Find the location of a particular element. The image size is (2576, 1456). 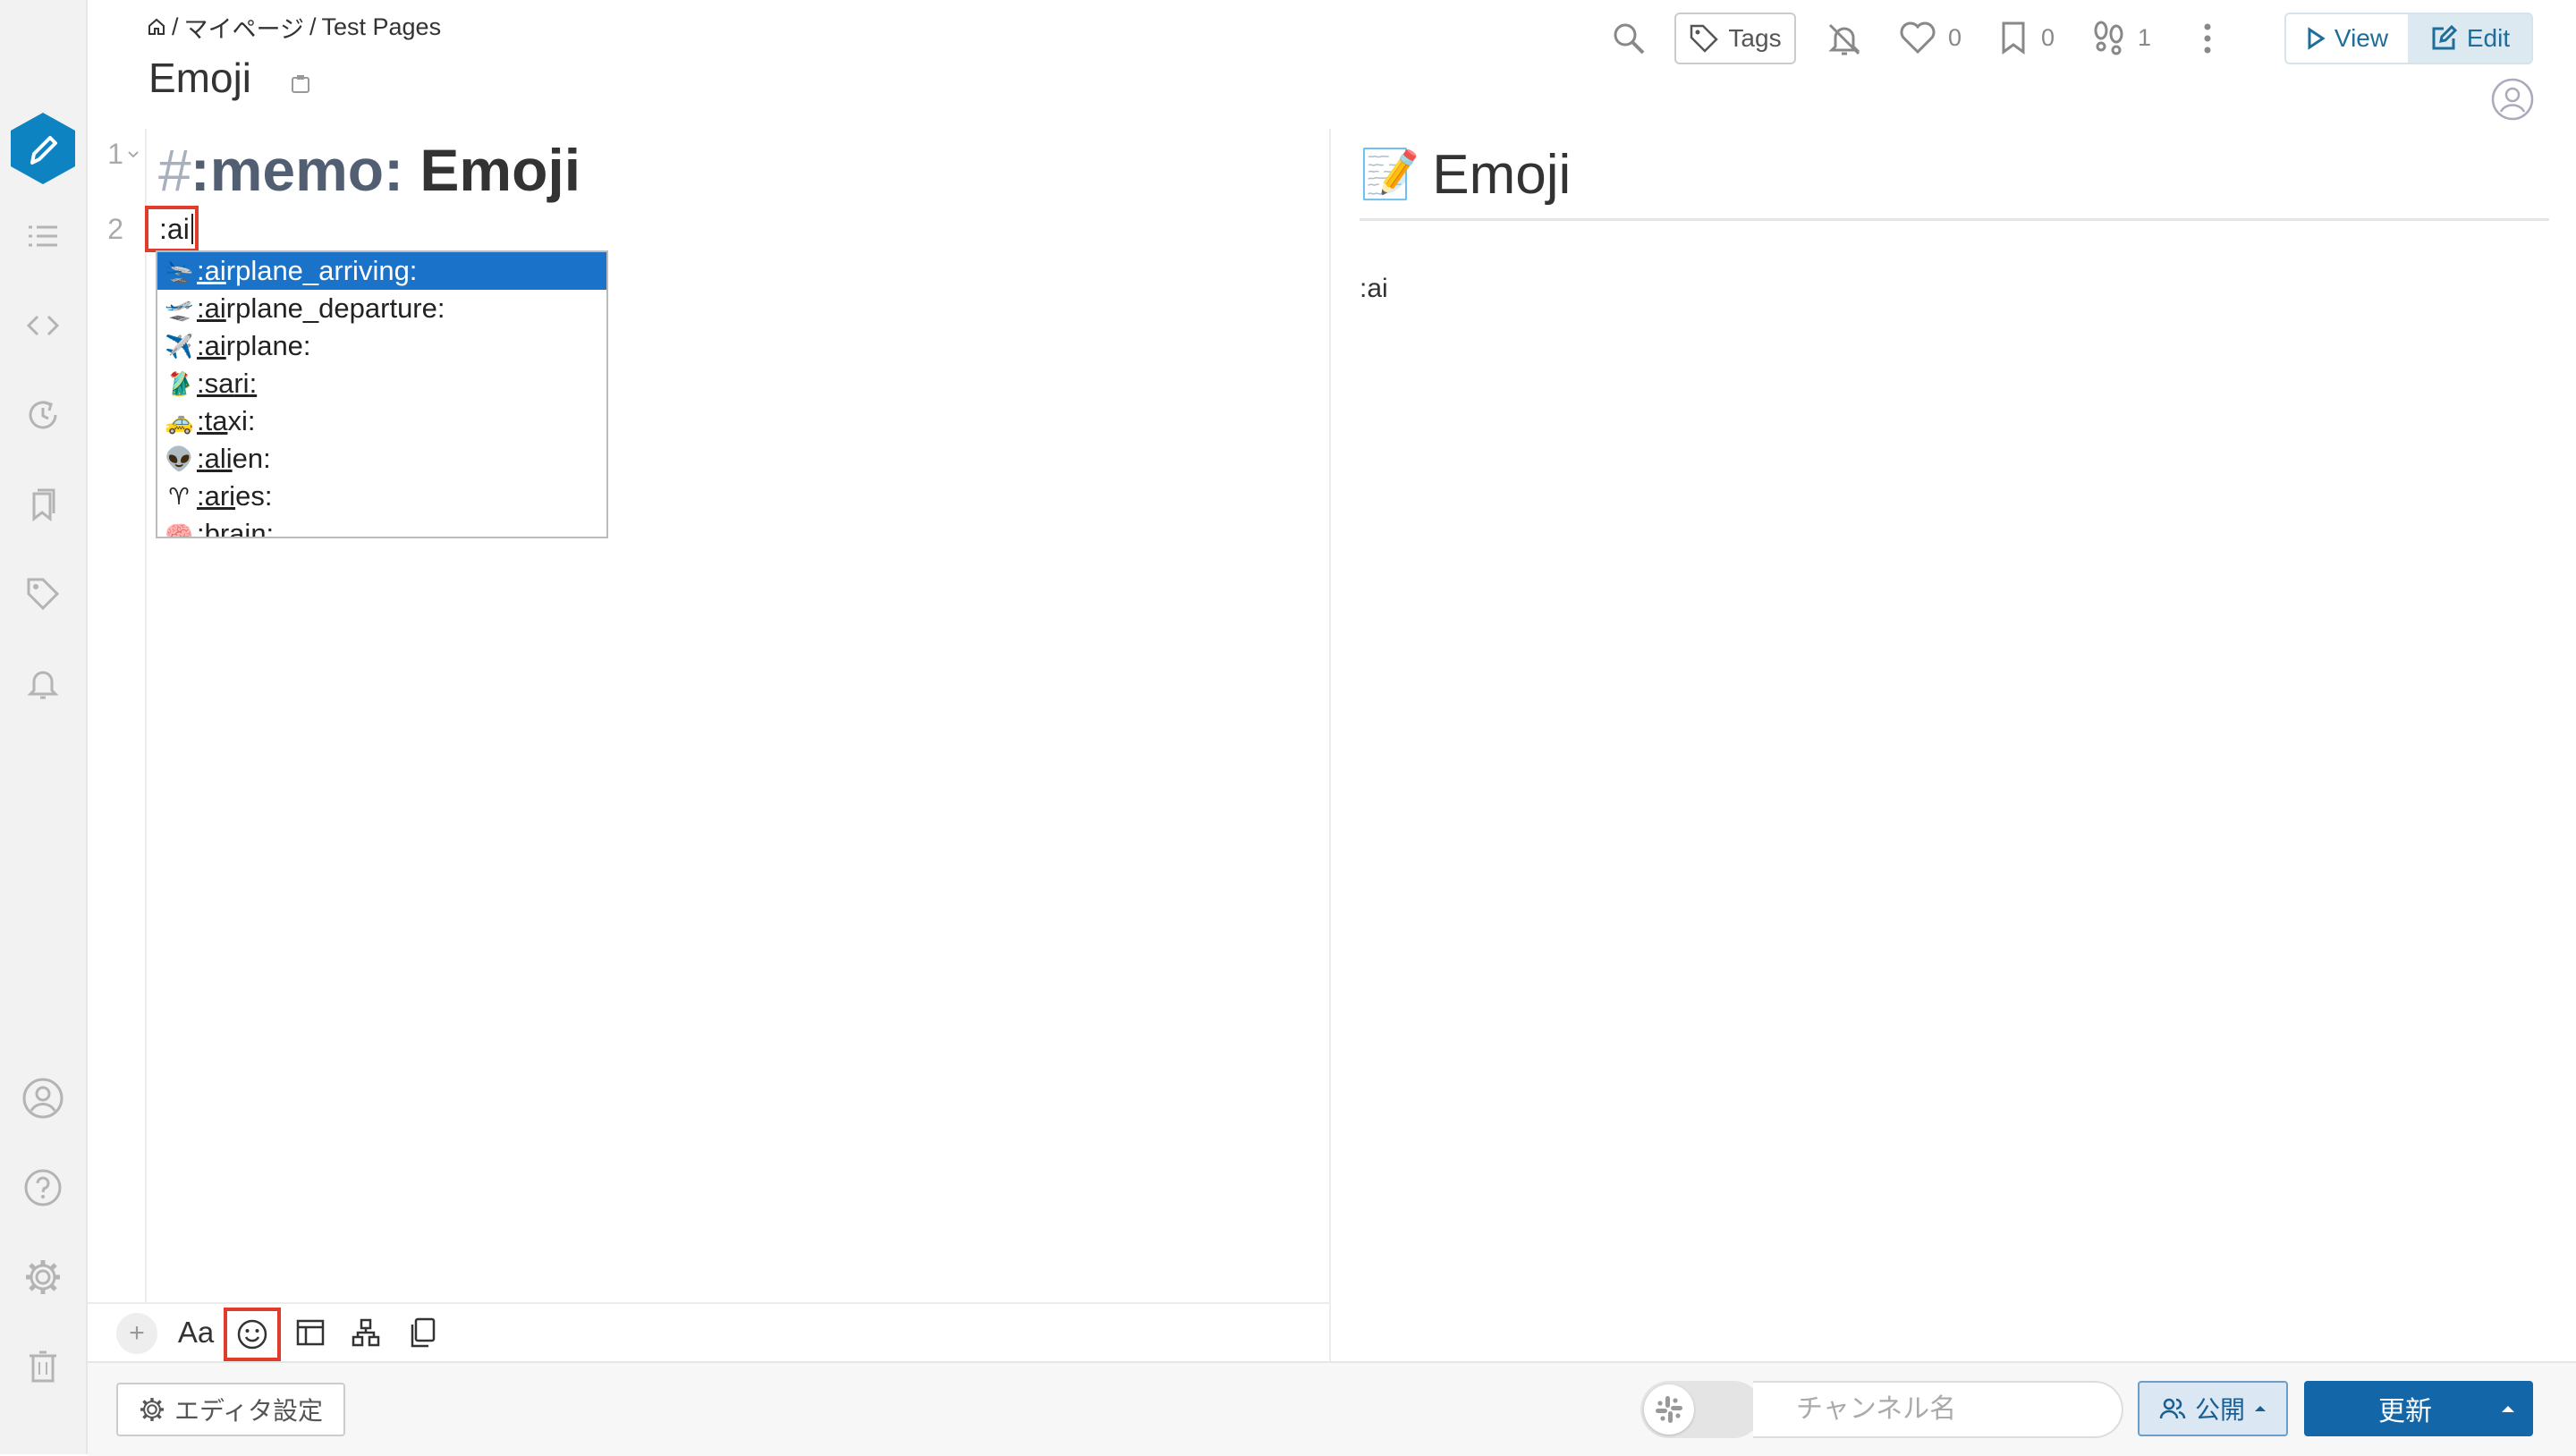

text-cursor is located at coordinates (192, 229).